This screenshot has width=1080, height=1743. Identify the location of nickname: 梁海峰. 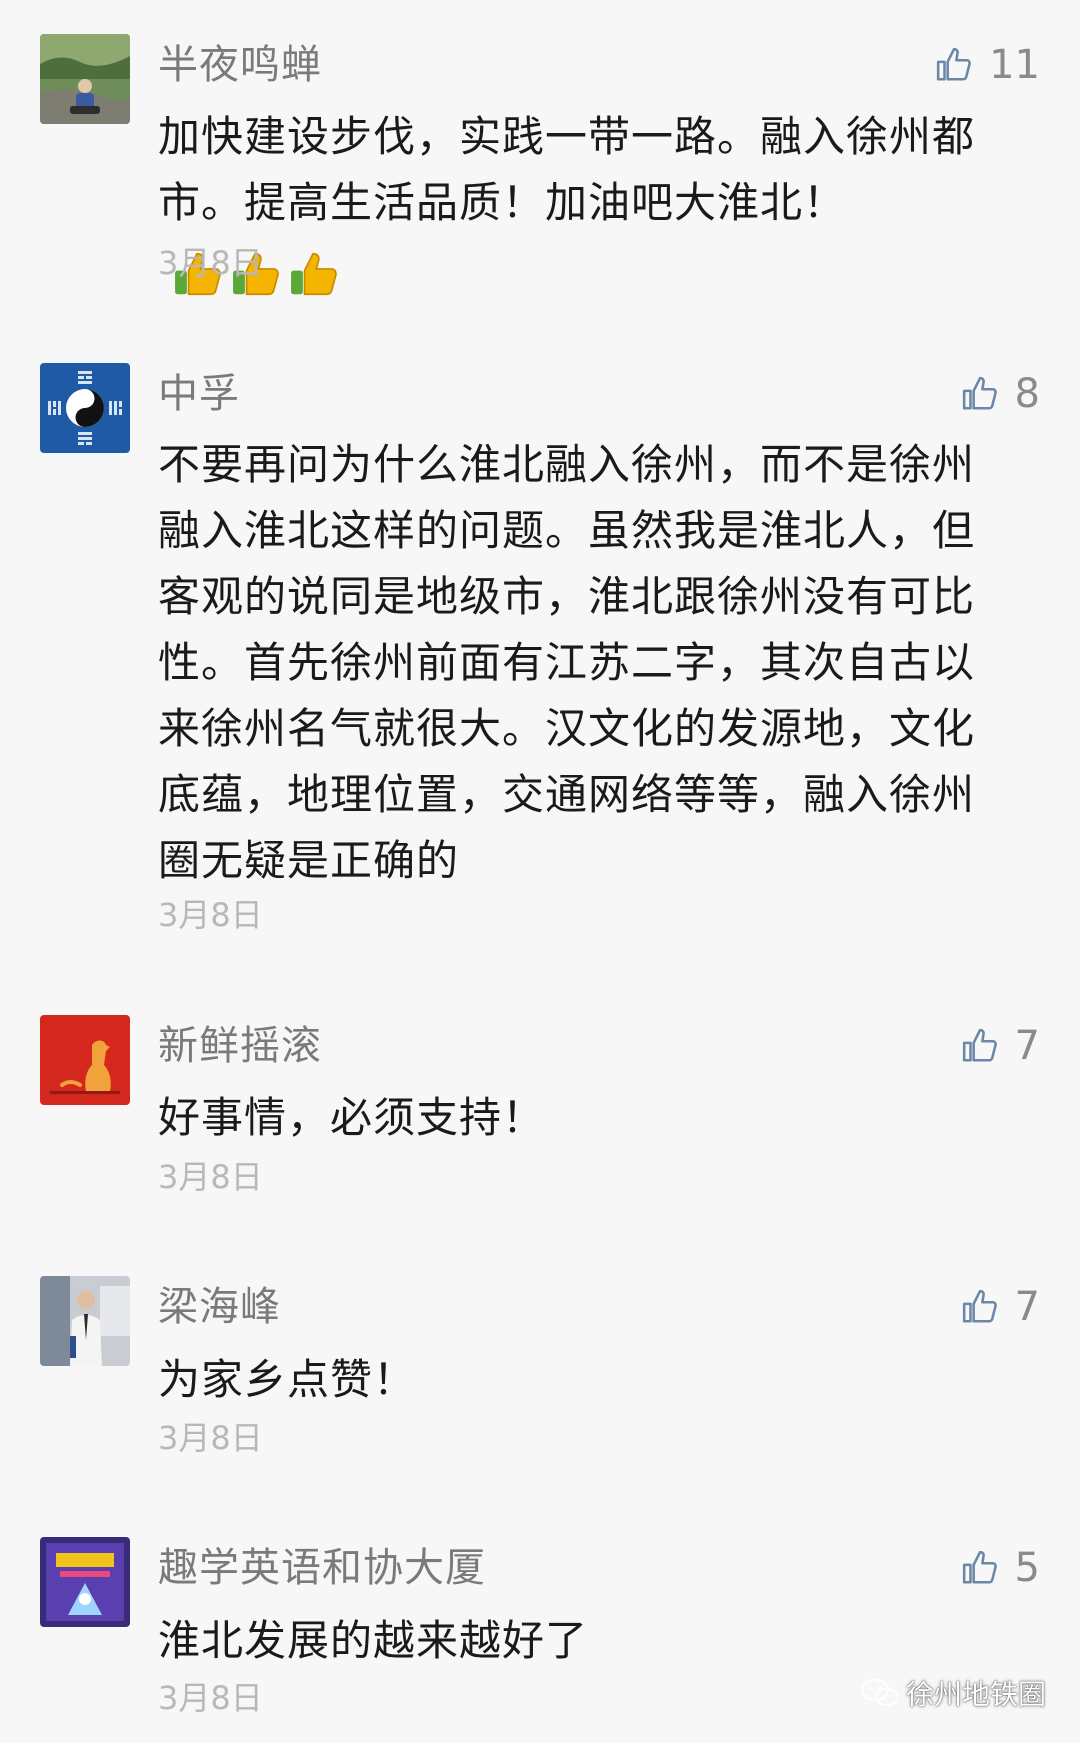
(219, 1307).